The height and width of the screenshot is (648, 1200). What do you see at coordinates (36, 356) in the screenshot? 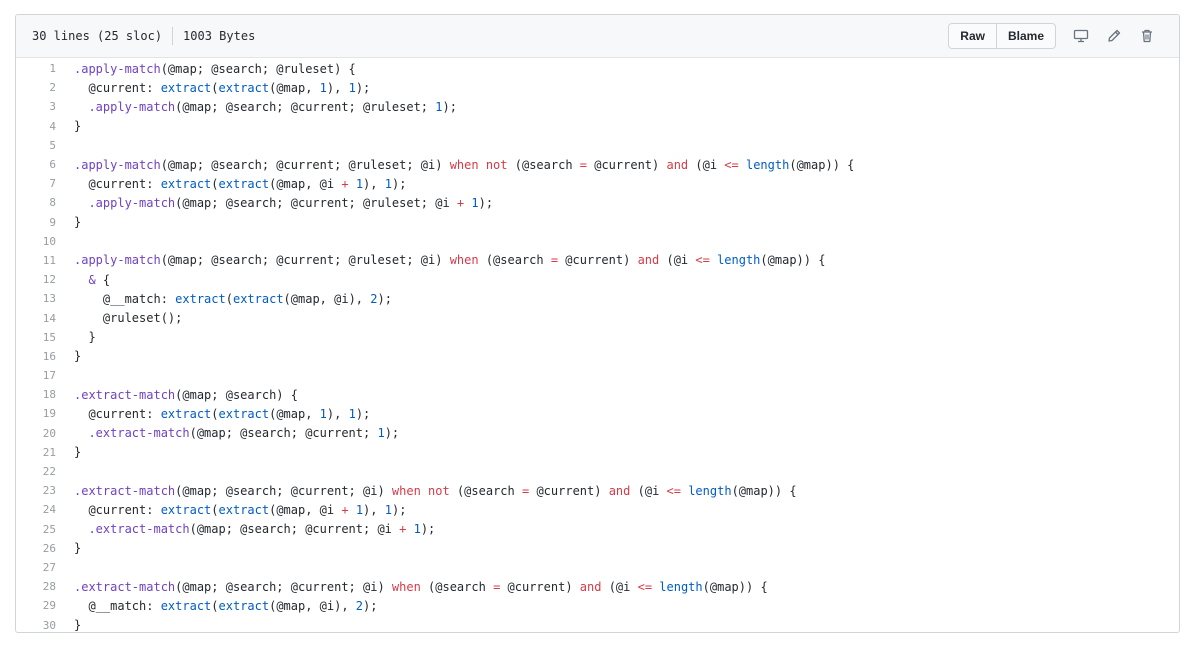
I see `line-number: 16` at bounding box center [36, 356].